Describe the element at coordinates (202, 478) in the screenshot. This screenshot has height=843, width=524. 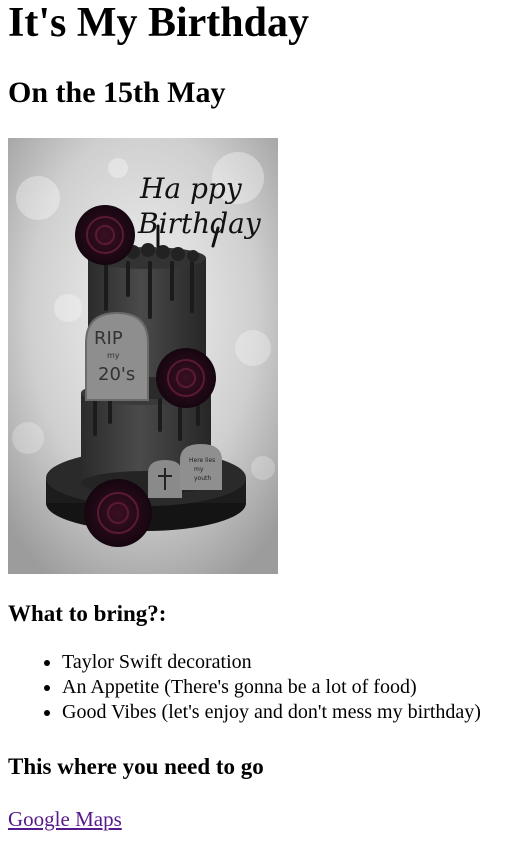
I see `svg-text: youth` at that location.